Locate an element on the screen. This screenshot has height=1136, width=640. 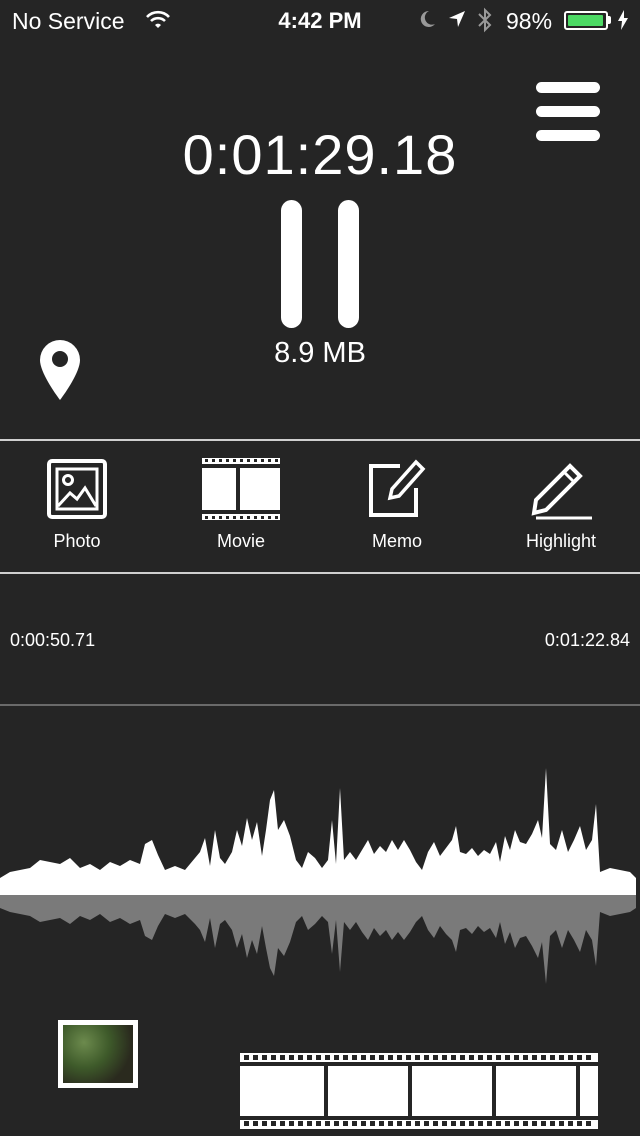
start-time-label: 0:00:50.71 is located at coordinates (53, 640).